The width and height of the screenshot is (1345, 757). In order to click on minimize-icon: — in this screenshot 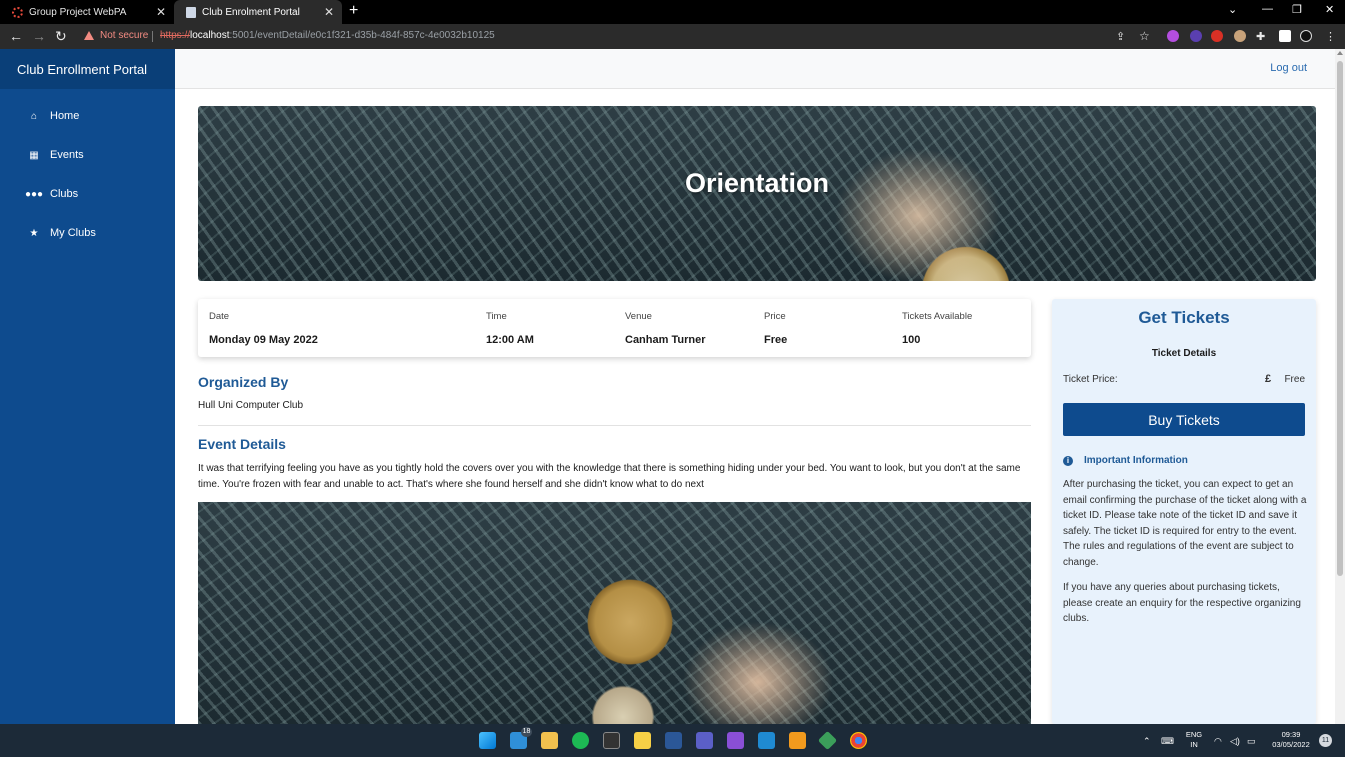, I will do `click(1267, 9)`.